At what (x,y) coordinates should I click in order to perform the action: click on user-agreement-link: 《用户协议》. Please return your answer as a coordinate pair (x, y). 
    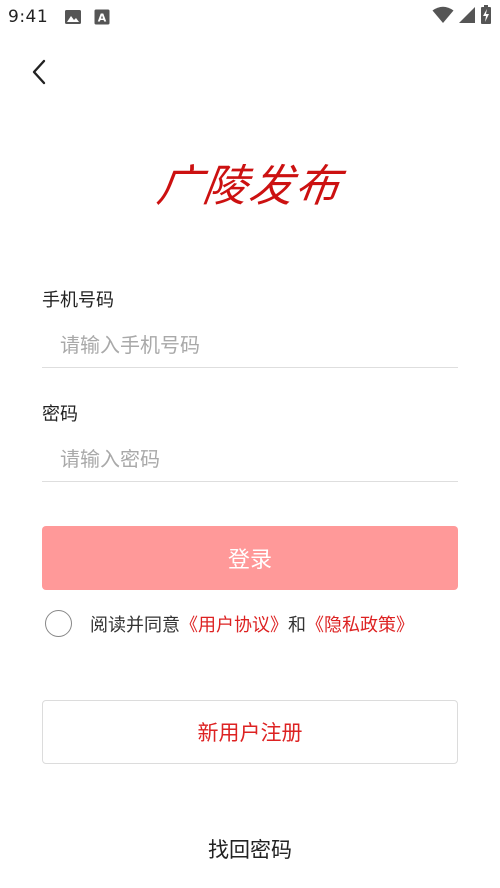
    Looking at the image, I should click on (234, 624).